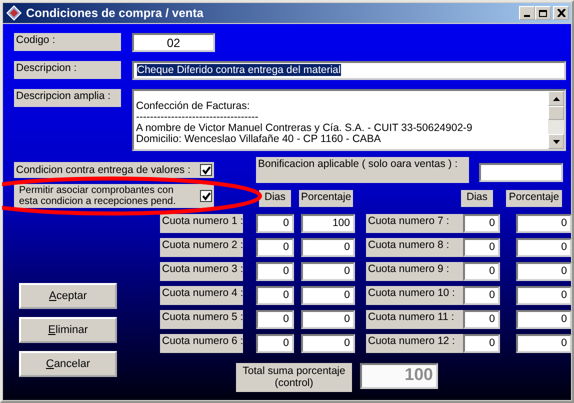  Describe the element at coordinates (201, 295) in the screenshot. I see `cuota-label: Cuota numero 4 :` at that location.